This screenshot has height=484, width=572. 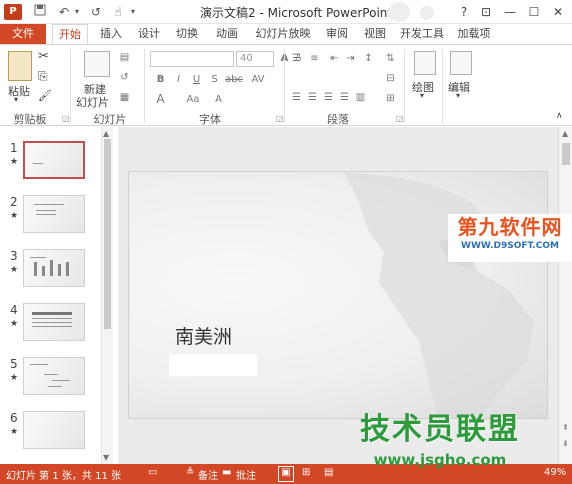 I want to click on zoom-level: 49%, so click(x=555, y=472).